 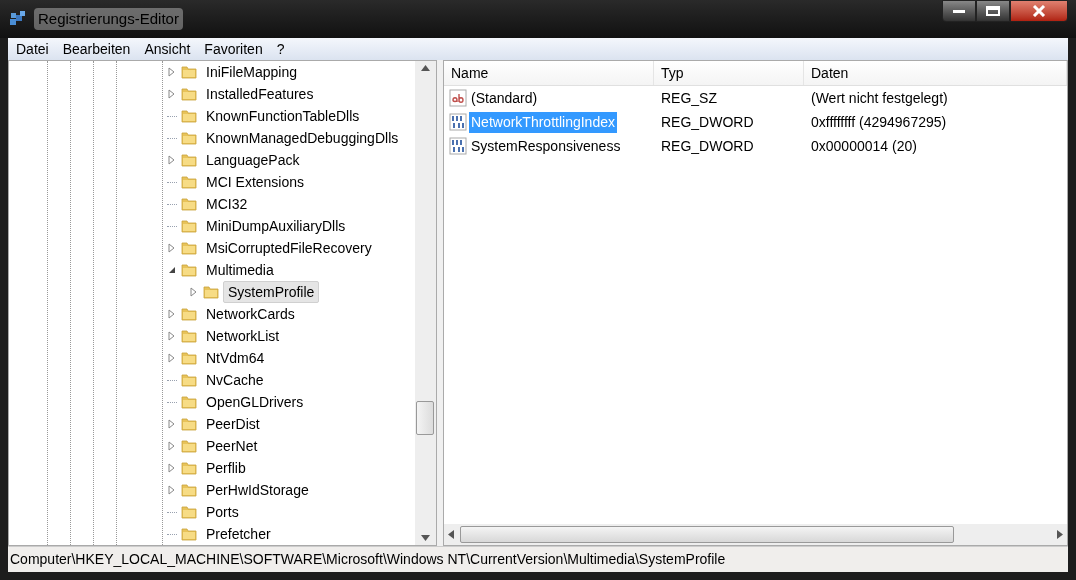 I want to click on tree-item: NetworkList, so click(x=243, y=336).